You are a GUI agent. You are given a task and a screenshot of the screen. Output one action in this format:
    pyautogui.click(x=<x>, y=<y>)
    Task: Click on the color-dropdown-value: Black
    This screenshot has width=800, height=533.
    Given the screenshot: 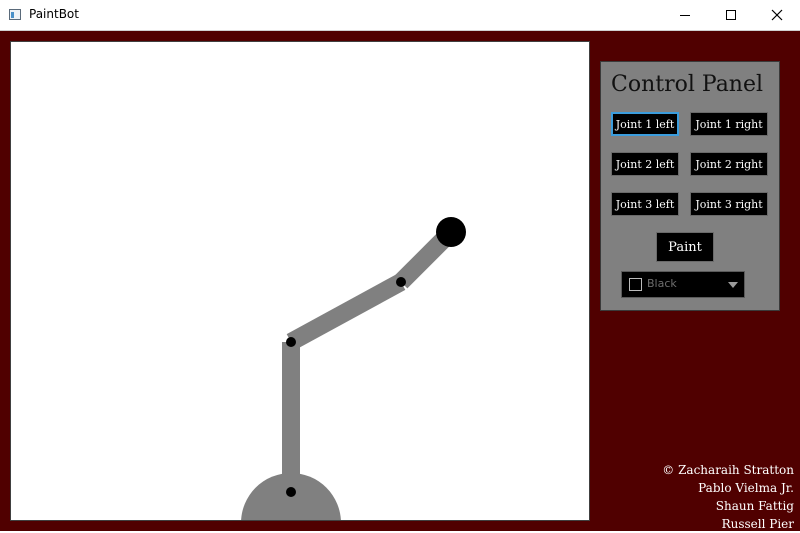 What is the action you would take?
    pyautogui.click(x=662, y=283)
    